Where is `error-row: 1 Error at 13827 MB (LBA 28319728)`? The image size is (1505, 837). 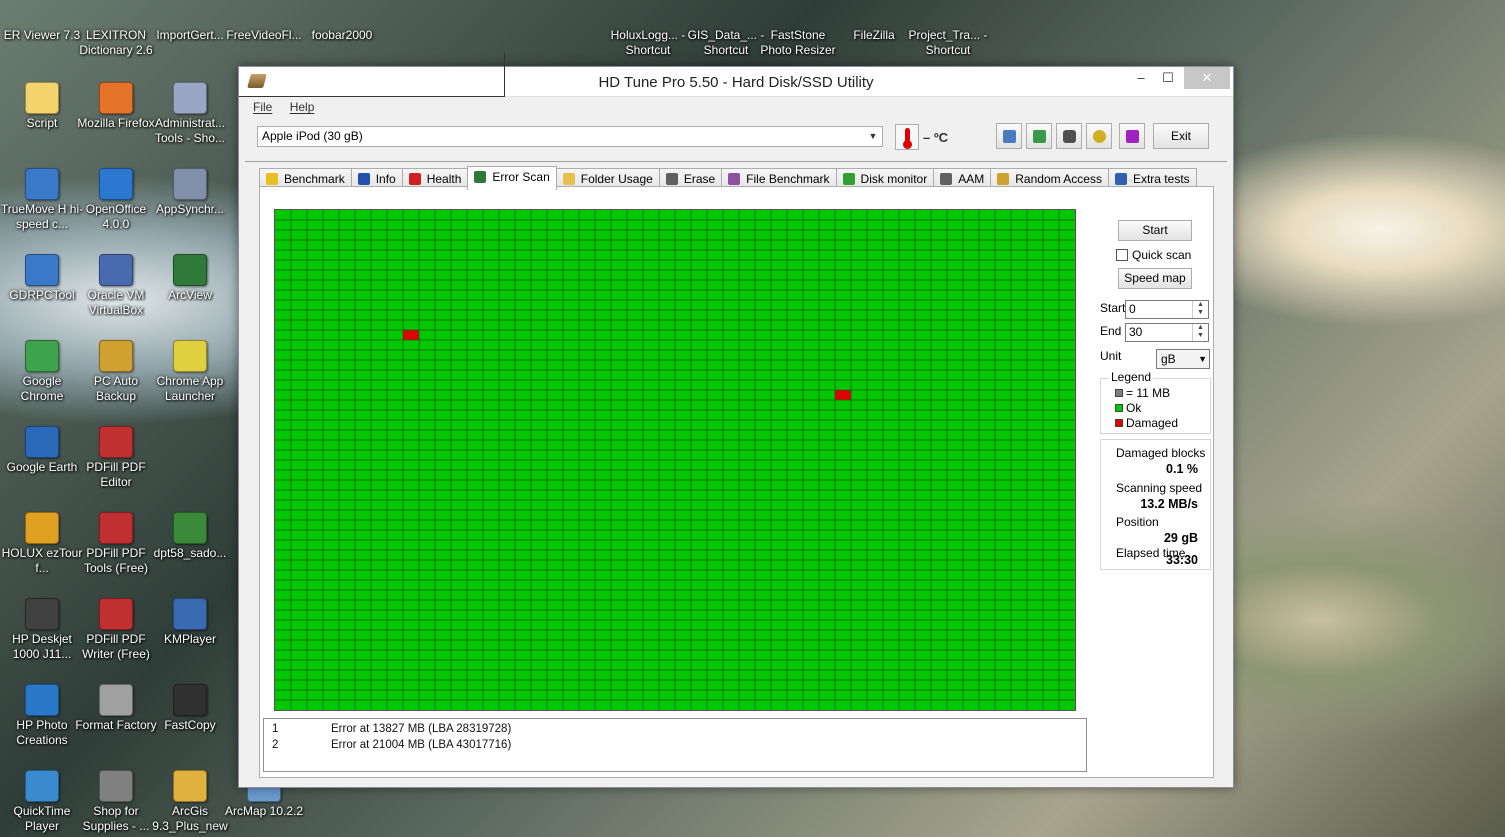 error-row: 1 Error at 13827 MB (LBA 28319728) is located at coordinates (675, 731).